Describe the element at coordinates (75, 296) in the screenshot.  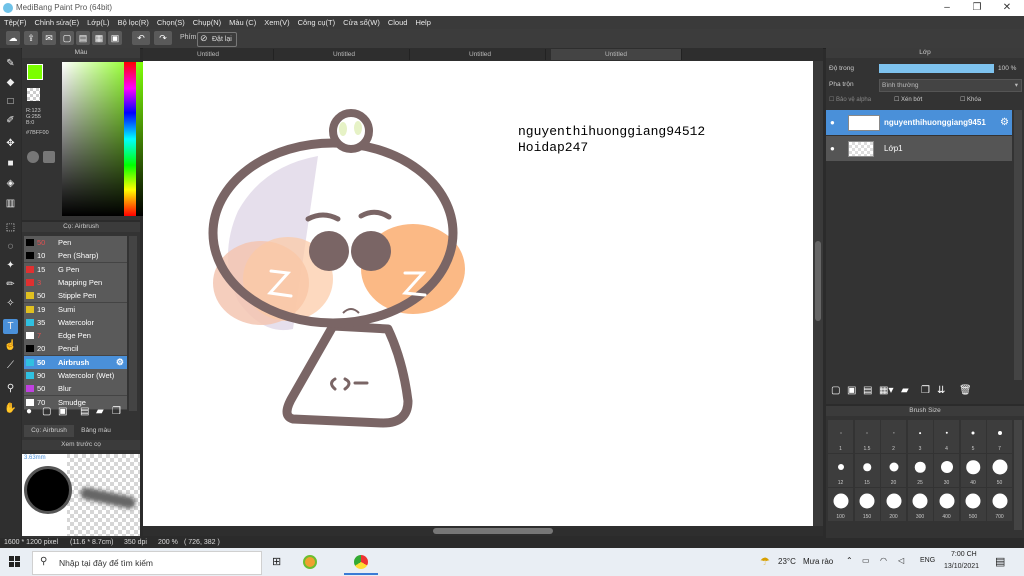
I see `brush-item: 50 Stipple Pen` at that location.